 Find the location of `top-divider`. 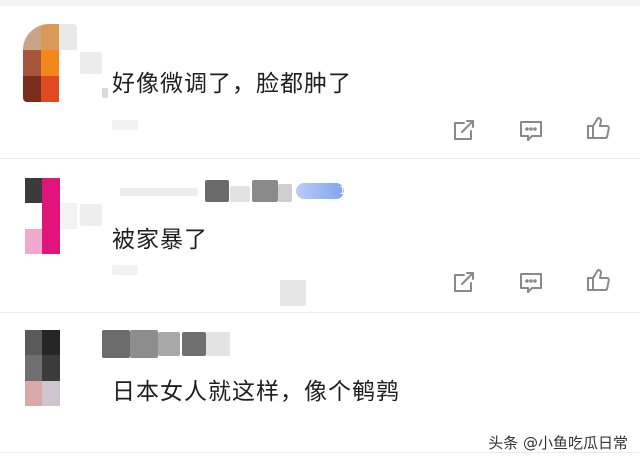

top-divider is located at coordinates (320, 3).